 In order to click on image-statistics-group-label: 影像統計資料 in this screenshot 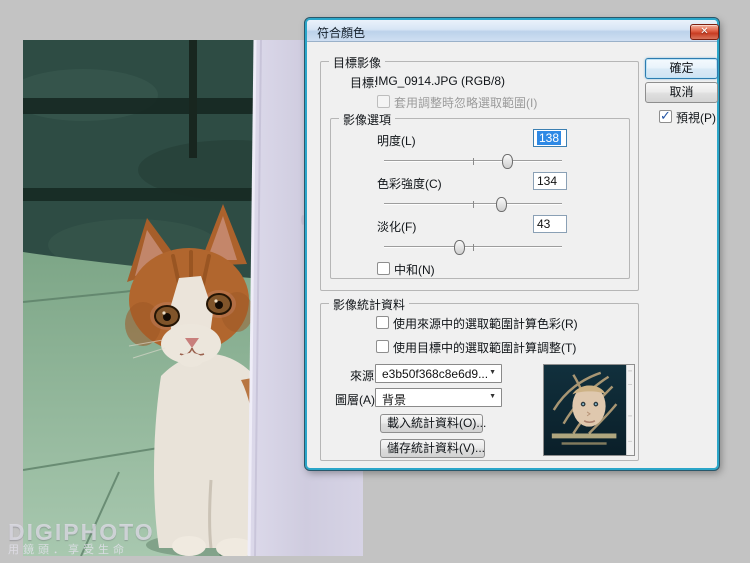, I will do `click(369, 304)`.